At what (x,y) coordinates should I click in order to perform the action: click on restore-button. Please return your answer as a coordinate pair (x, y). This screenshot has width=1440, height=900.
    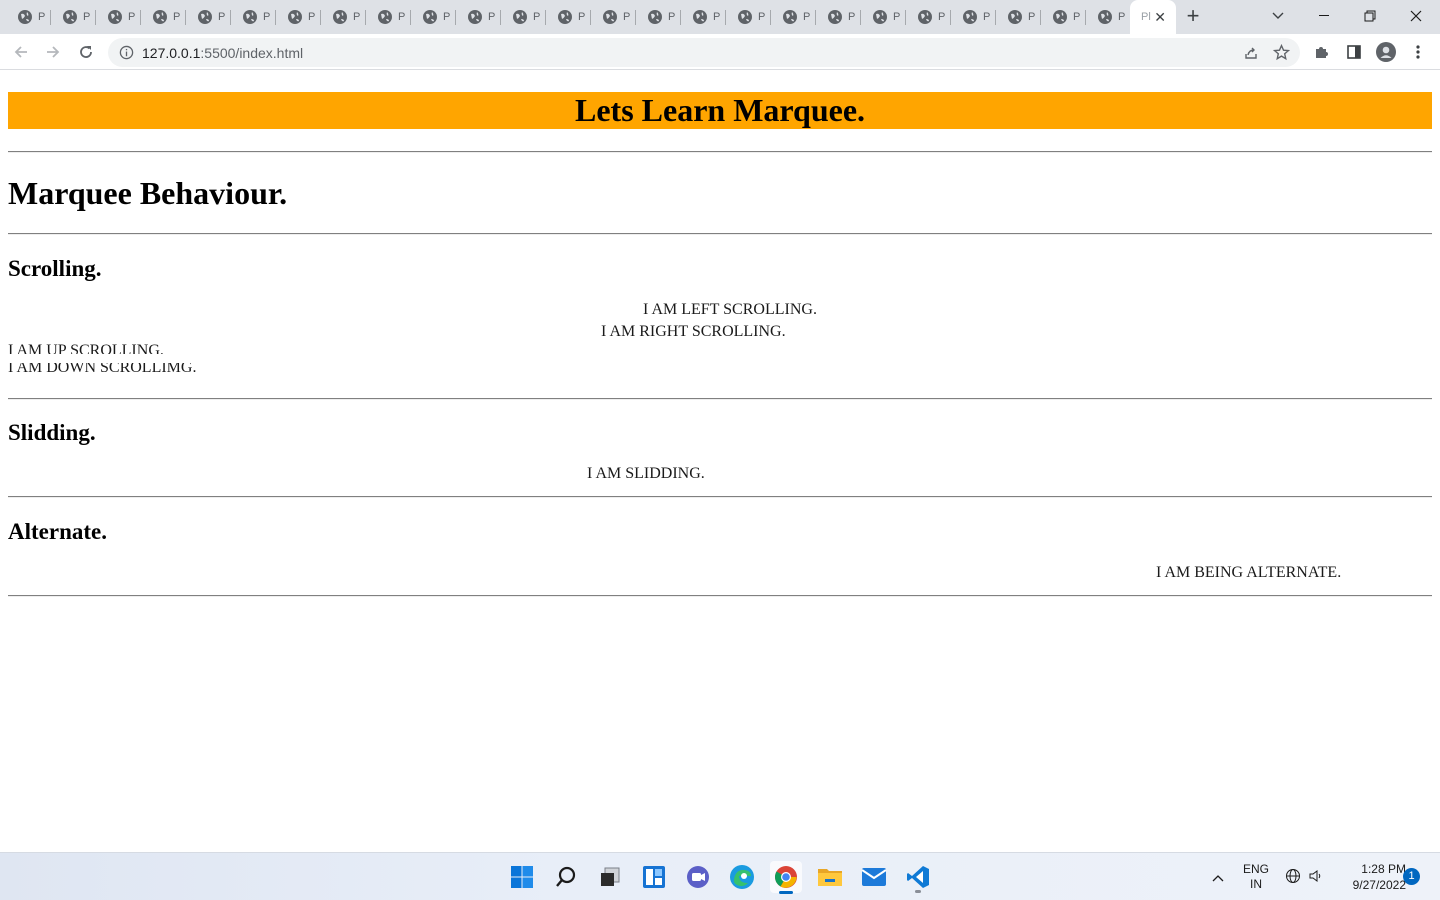
    Looking at the image, I should click on (1370, 16).